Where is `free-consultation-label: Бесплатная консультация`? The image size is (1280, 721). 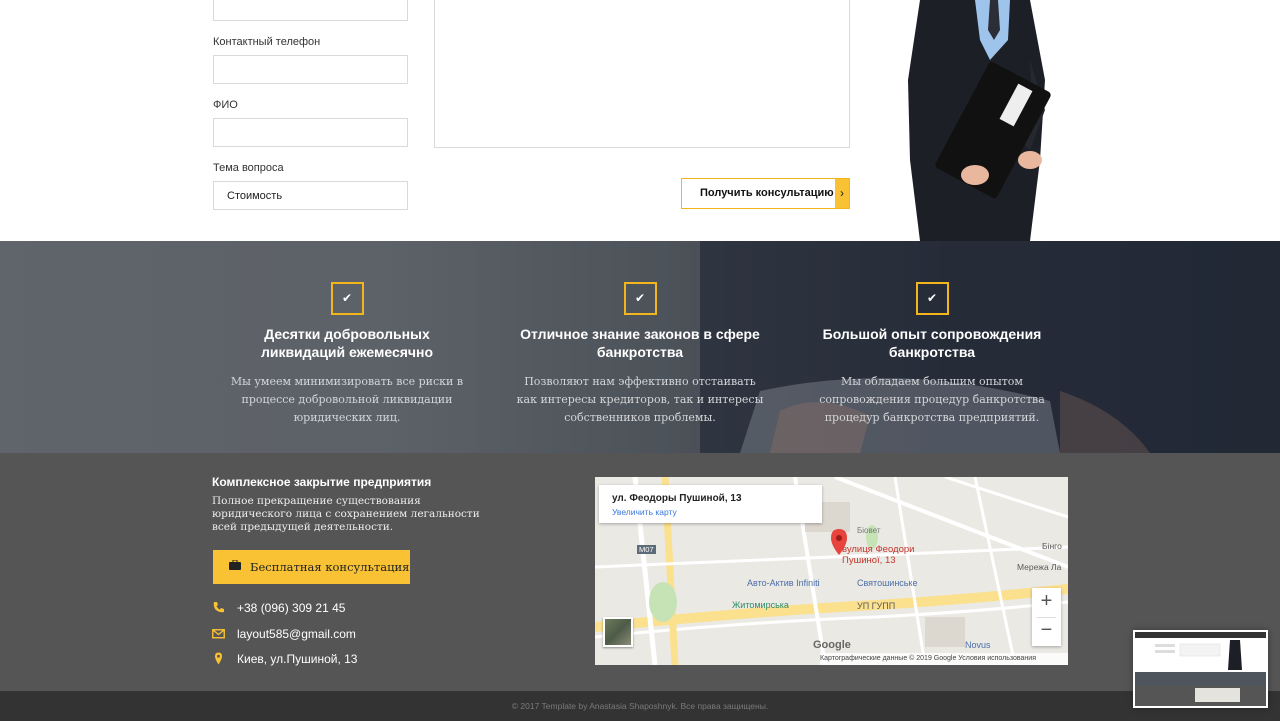
free-consultation-label: Бесплатная консультация is located at coordinates (330, 567).